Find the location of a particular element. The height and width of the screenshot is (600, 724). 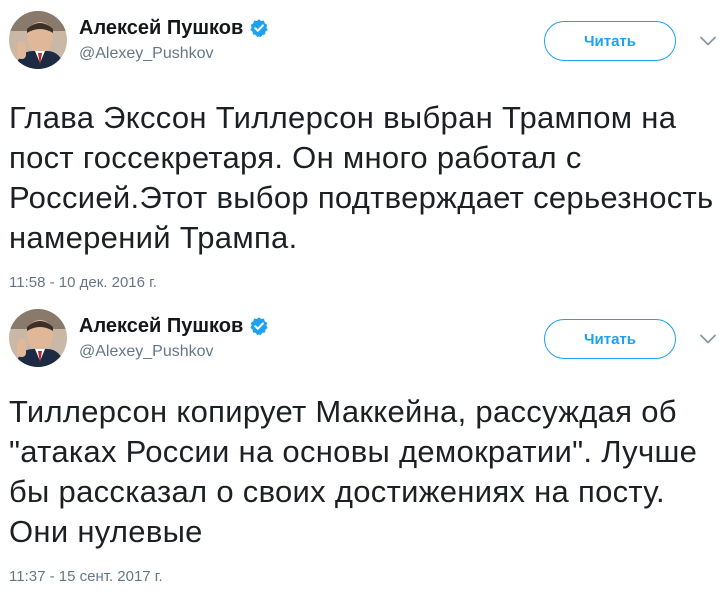

tweet-timestamp: 11:37 - 15 сент. 2017 г. is located at coordinates (86, 577).